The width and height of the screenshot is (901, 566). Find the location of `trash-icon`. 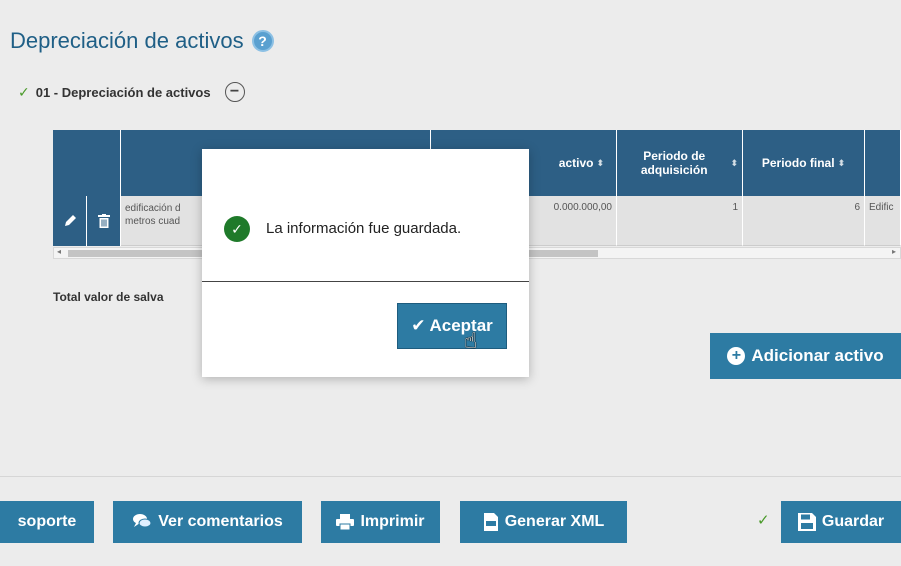

trash-icon is located at coordinates (103, 221).